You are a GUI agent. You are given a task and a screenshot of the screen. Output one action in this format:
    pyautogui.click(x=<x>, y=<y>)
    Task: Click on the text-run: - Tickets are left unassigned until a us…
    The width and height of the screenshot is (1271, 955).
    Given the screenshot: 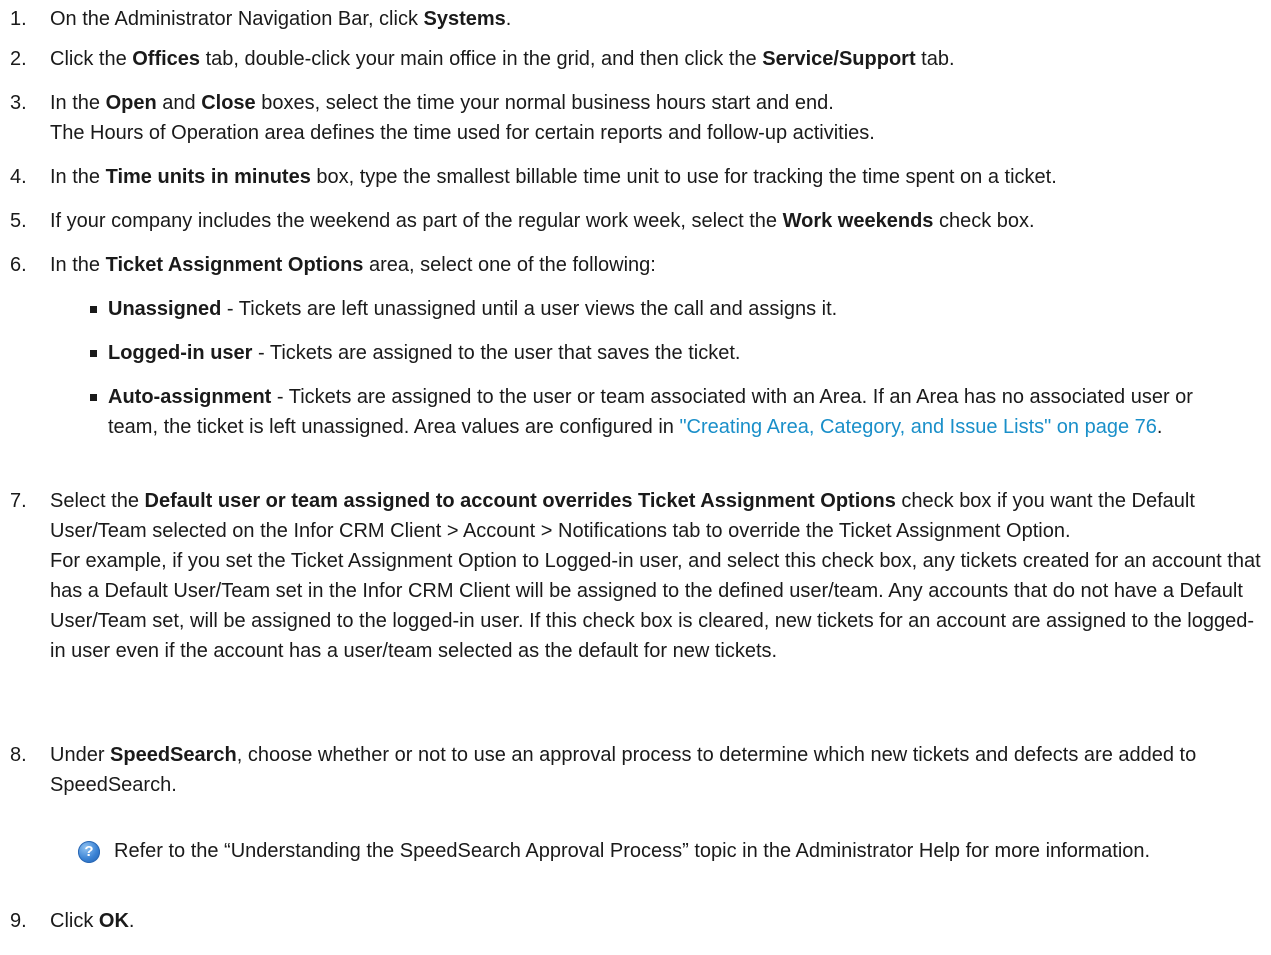 What is the action you would take?
    pyautogui.click(x=529, y=309)
    